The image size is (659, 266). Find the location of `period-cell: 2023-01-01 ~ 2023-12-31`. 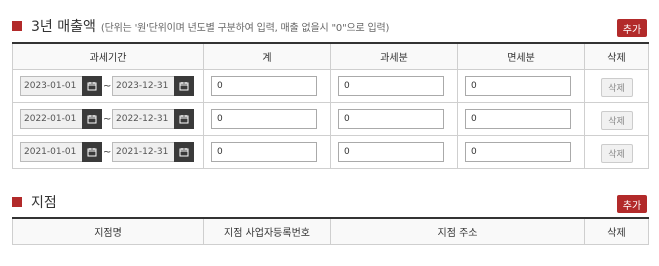

period-cell: 2023-01-01 ~ 2023-12-31 is located at coordinates (108, 86).